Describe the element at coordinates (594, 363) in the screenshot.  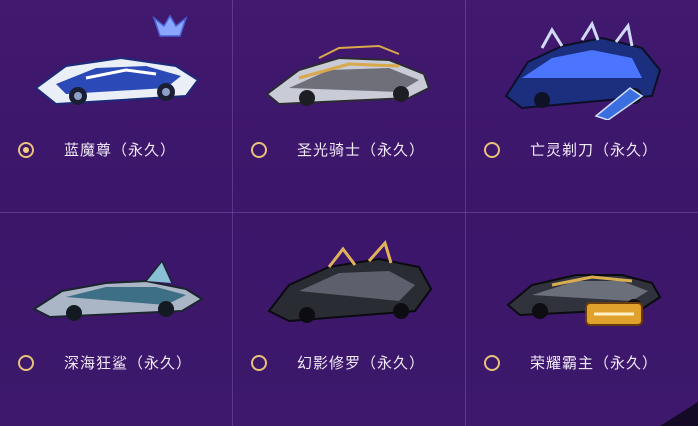
I see `option-label: 荣耀霸主（永久）` at that location.